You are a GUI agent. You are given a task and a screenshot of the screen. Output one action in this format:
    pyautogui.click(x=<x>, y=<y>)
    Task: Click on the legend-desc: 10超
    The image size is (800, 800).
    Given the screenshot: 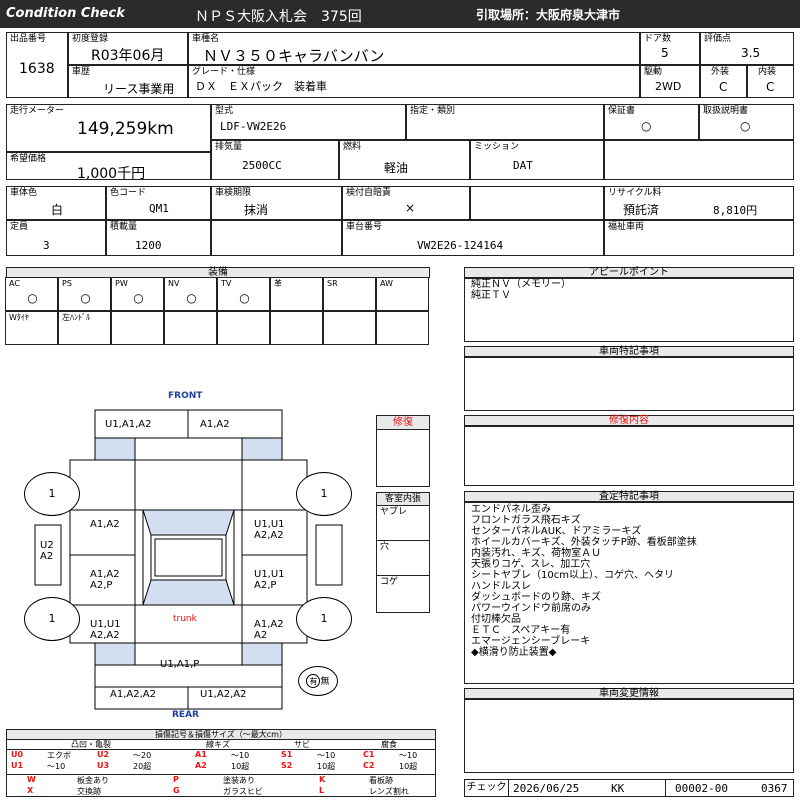 What is the action you would take?
    pyautogui.click(x=408, y=766)
    